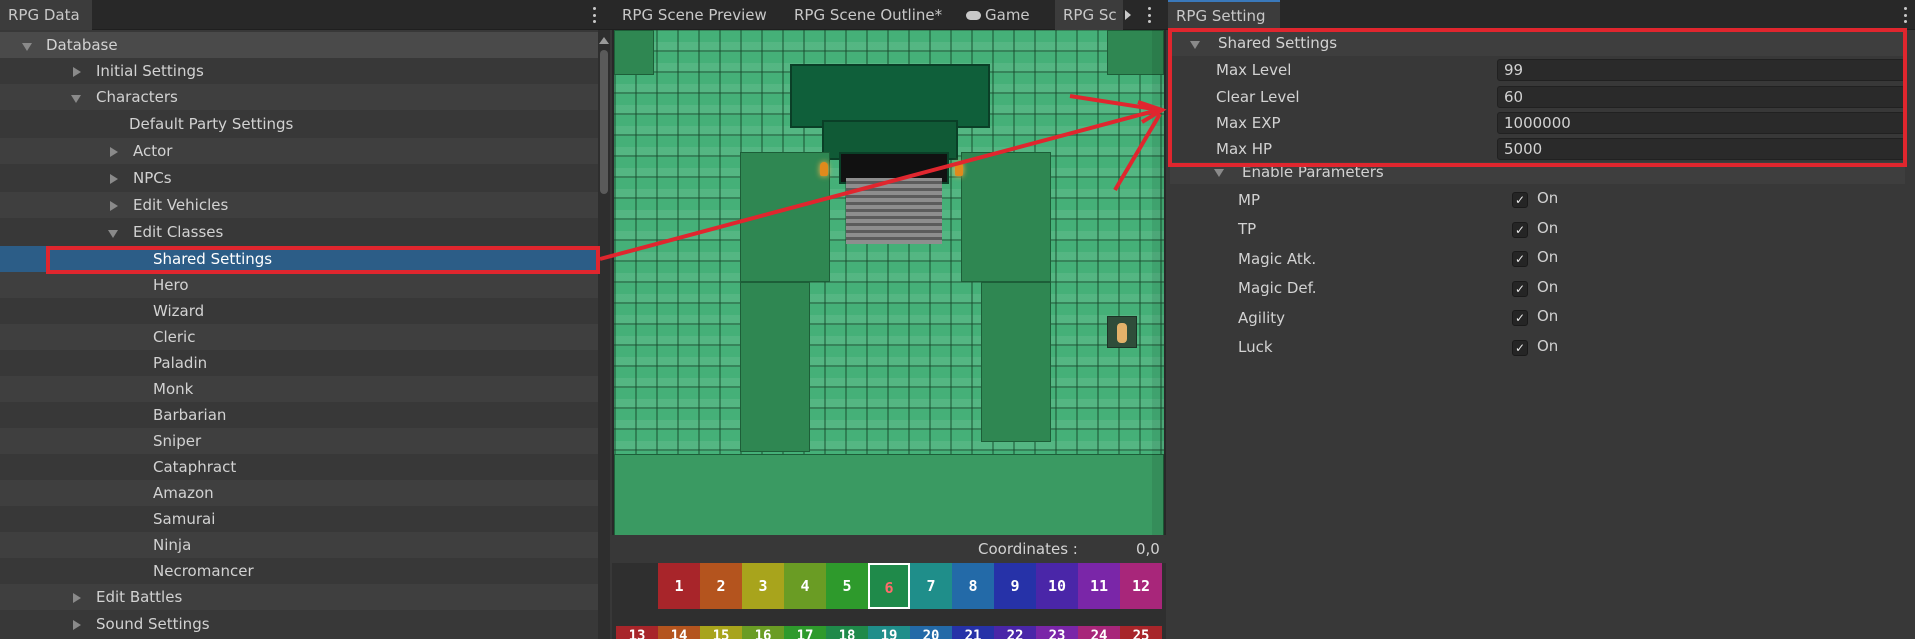 The height and width of the screenshot is (639, 1915). What do you see at coordinates (1158, 282) in the screenshot?
I see `map-edge` at bounding box center [1158, 282].